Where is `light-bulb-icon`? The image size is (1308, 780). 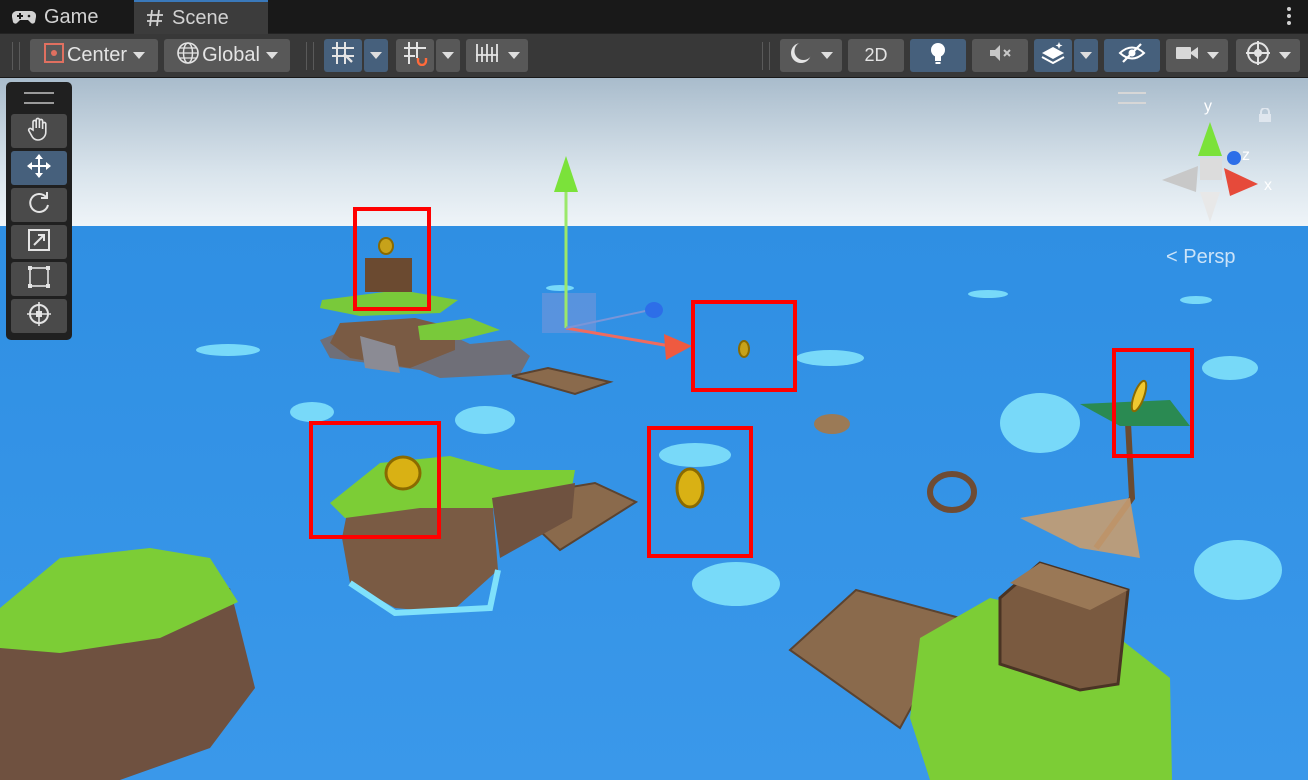 light-bulb-icon is located at coordinates (938, 56).